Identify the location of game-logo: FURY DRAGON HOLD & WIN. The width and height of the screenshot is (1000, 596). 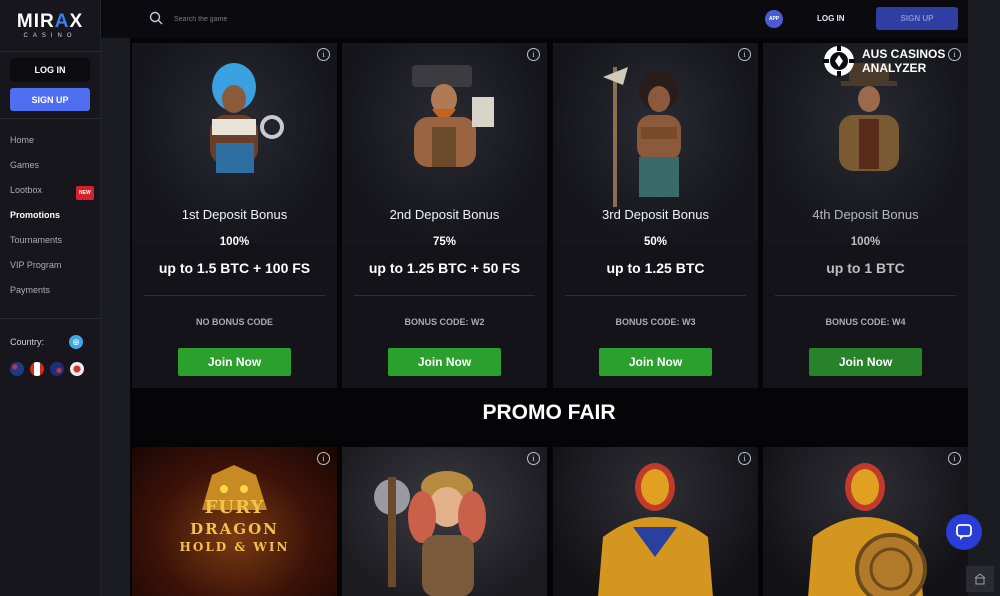
(234, 525).